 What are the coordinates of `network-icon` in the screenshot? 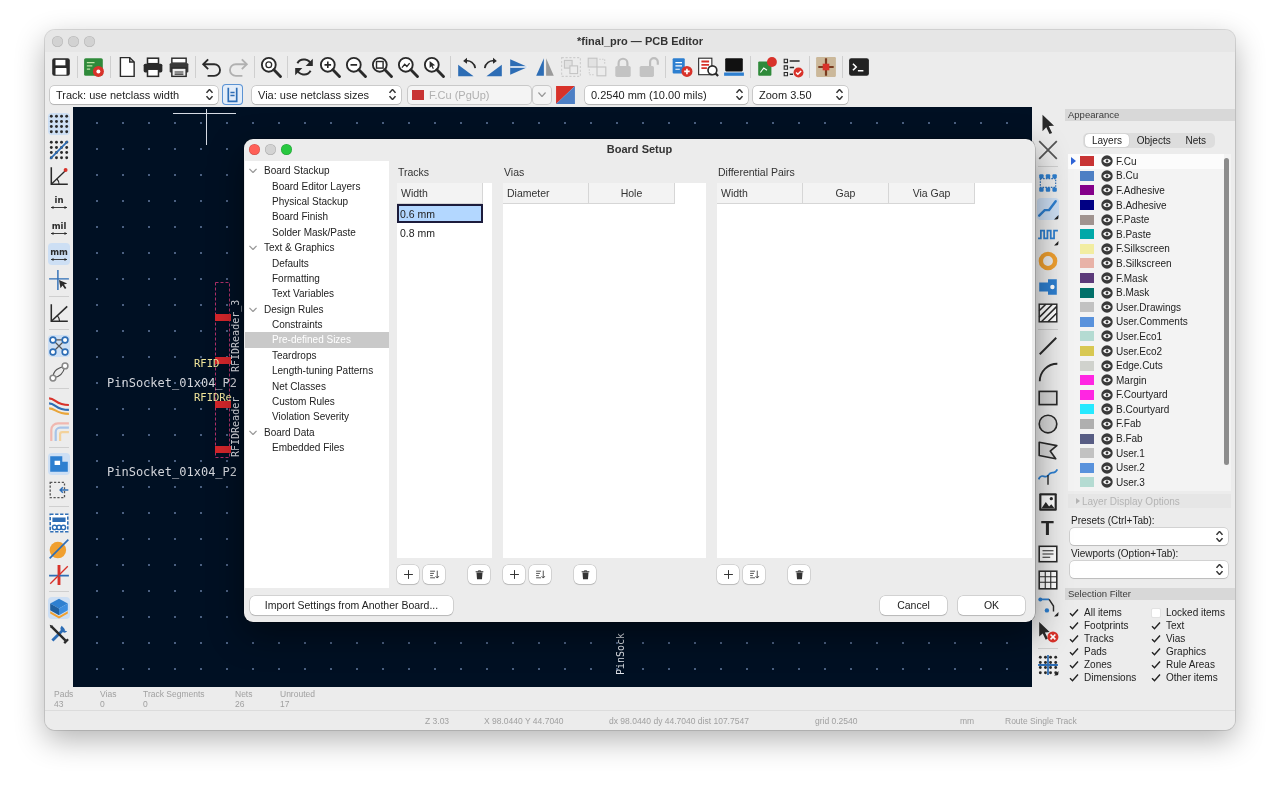 It's located at (59, 346).